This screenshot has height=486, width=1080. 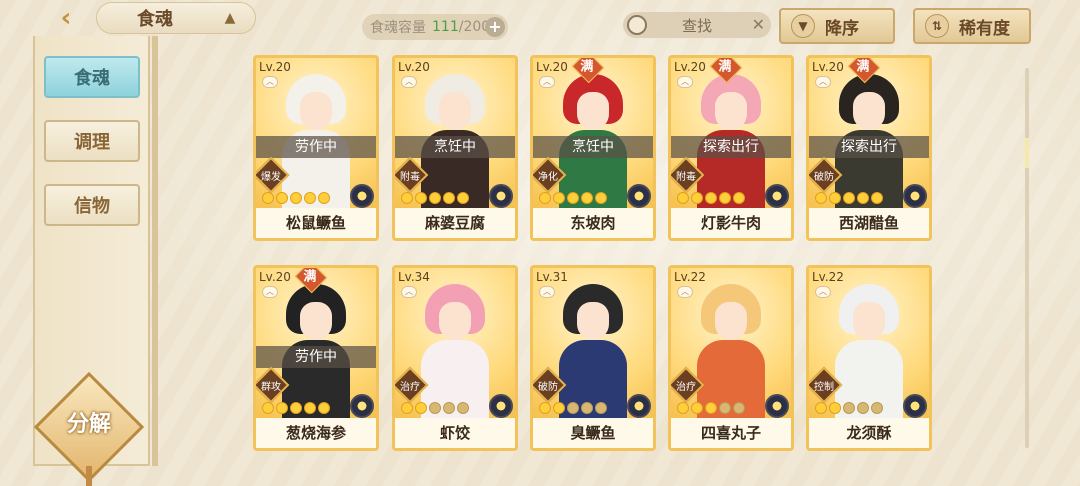 I want to click on type-label: 治疗, so click(x=686, y=387).